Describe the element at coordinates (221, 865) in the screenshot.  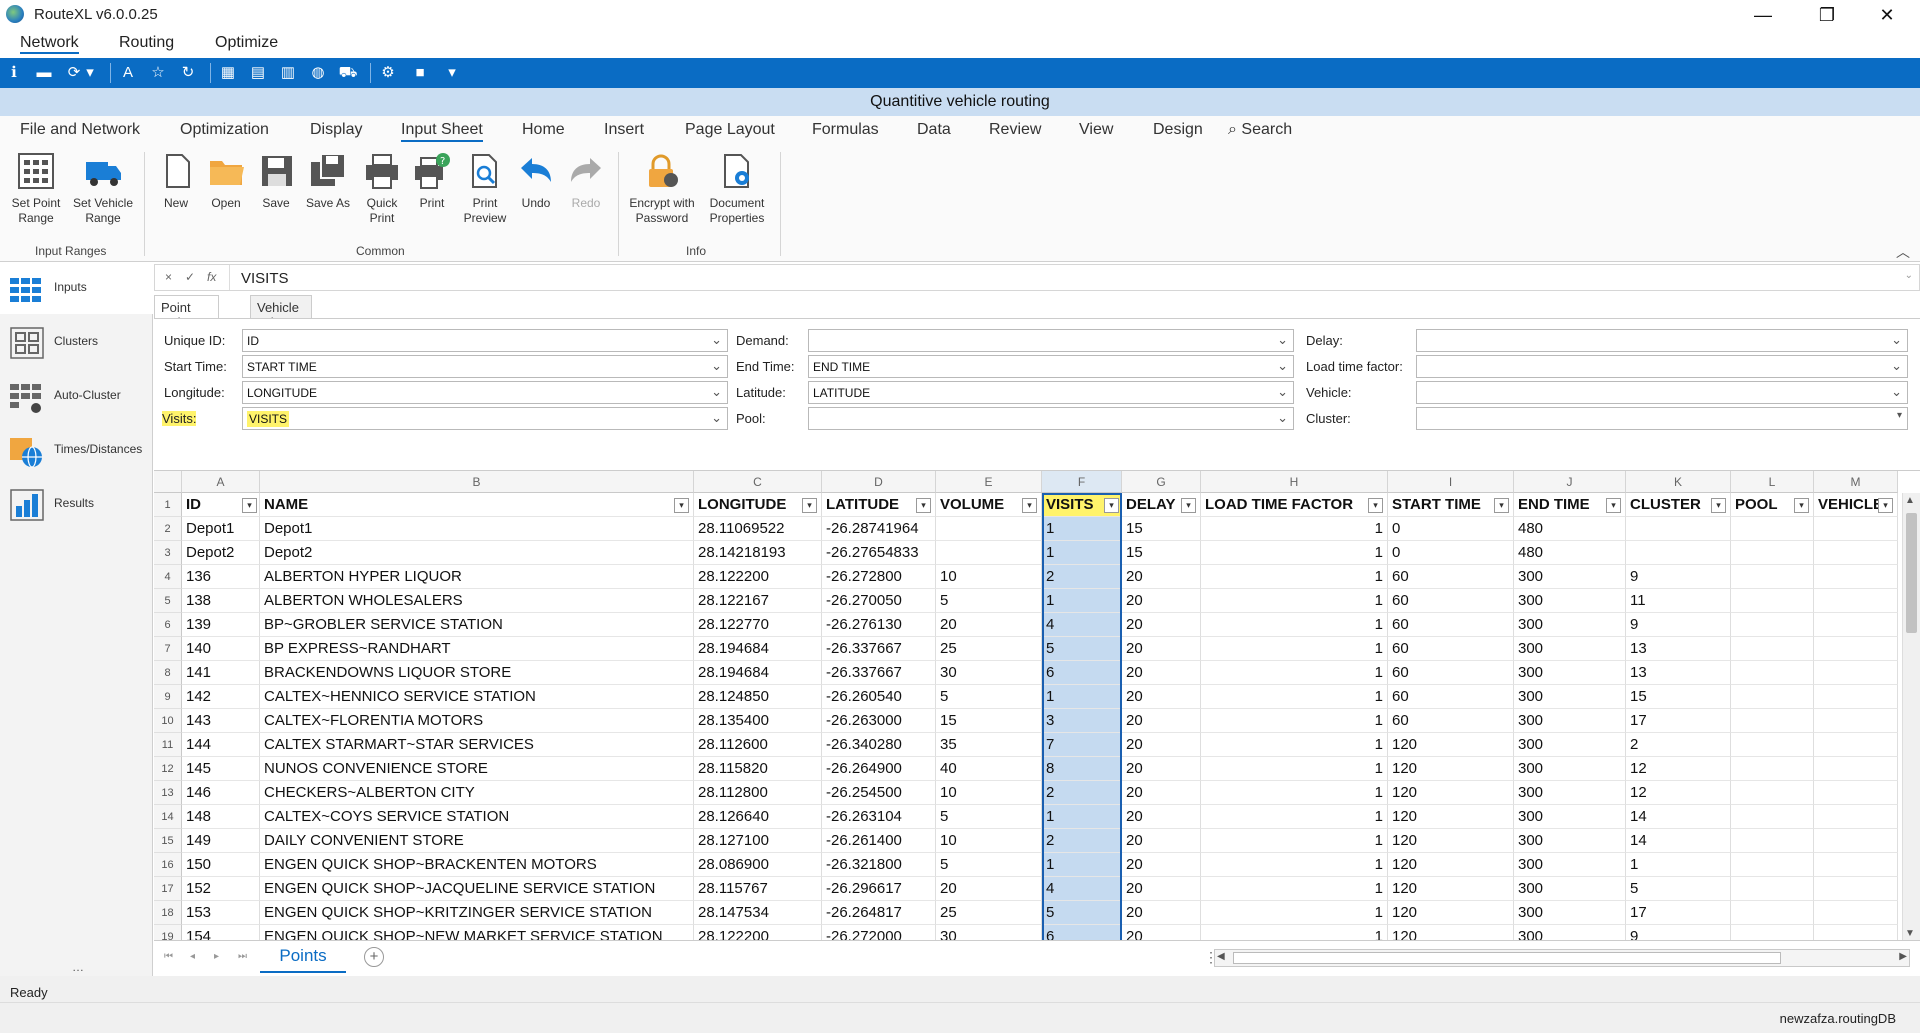
I see `table-cell: 150` at that location.